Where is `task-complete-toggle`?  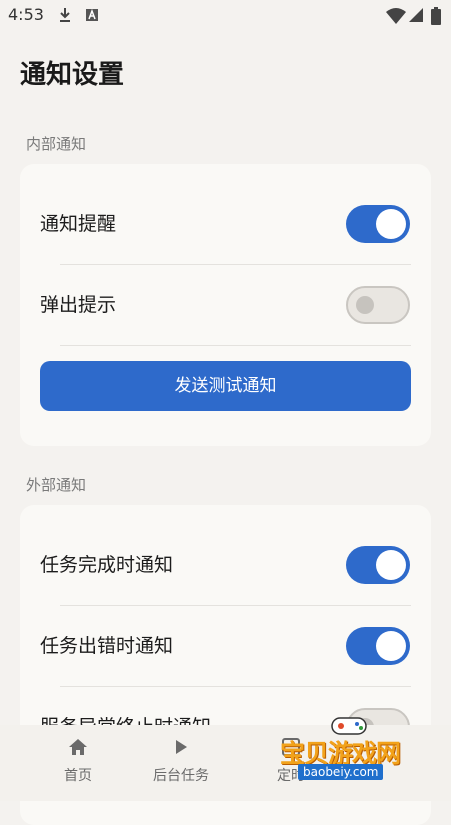 task-complete-toggle is located at coordinates (378, 565).